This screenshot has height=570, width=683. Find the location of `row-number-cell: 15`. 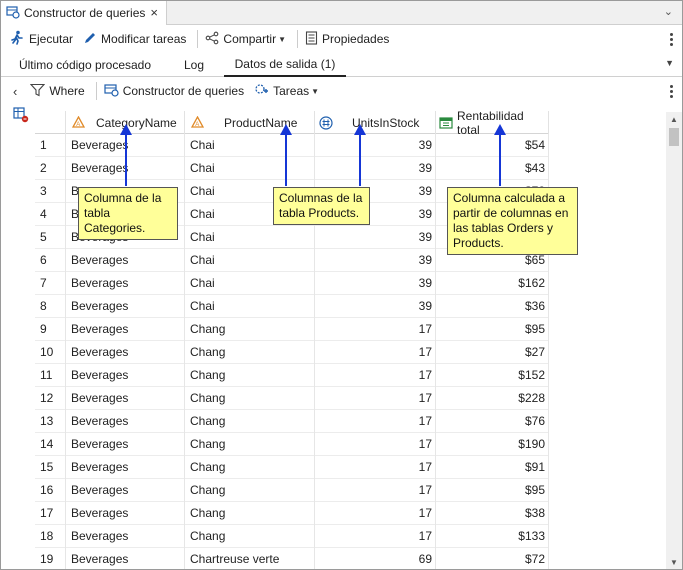

row-number-cell: 15 is located at coordinates (50, 467).